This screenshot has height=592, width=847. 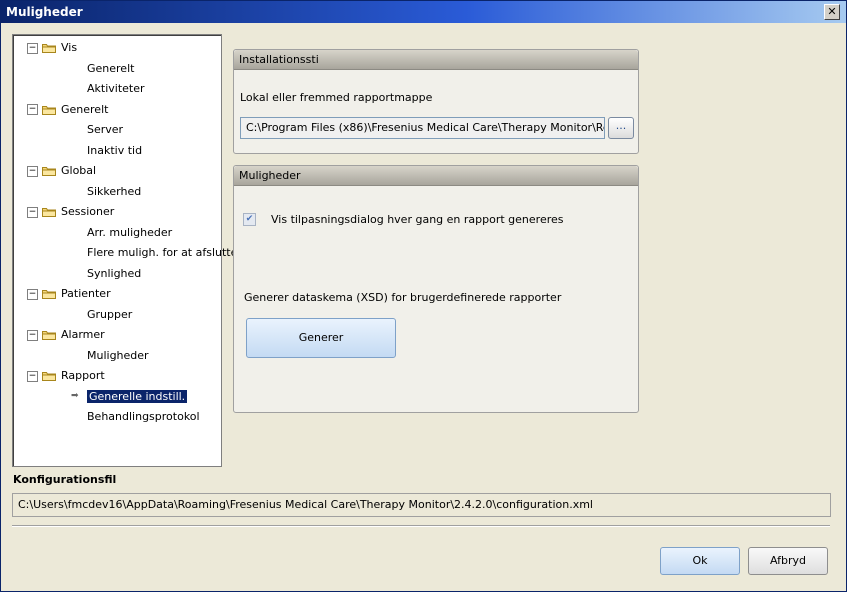 I want to click on title-bar: Muligheder ✕, so click(x=423, y=12).